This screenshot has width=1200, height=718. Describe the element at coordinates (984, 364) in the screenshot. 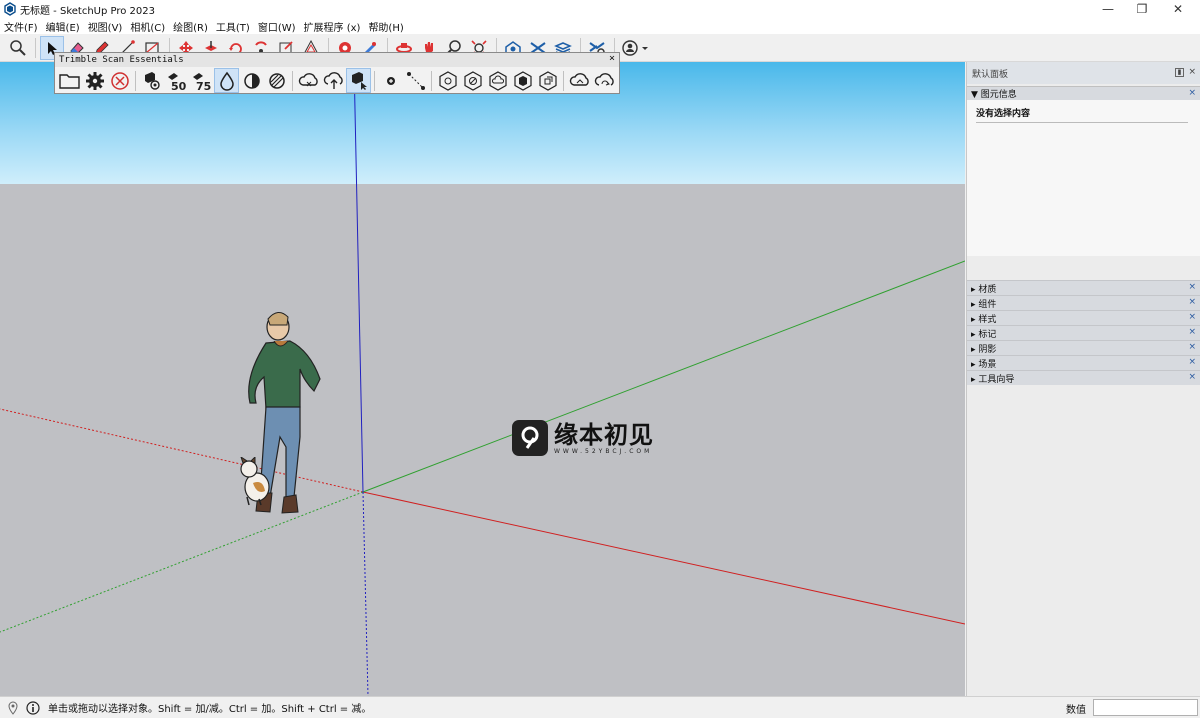

I see `panel-label: ▸ 场景` at that location.